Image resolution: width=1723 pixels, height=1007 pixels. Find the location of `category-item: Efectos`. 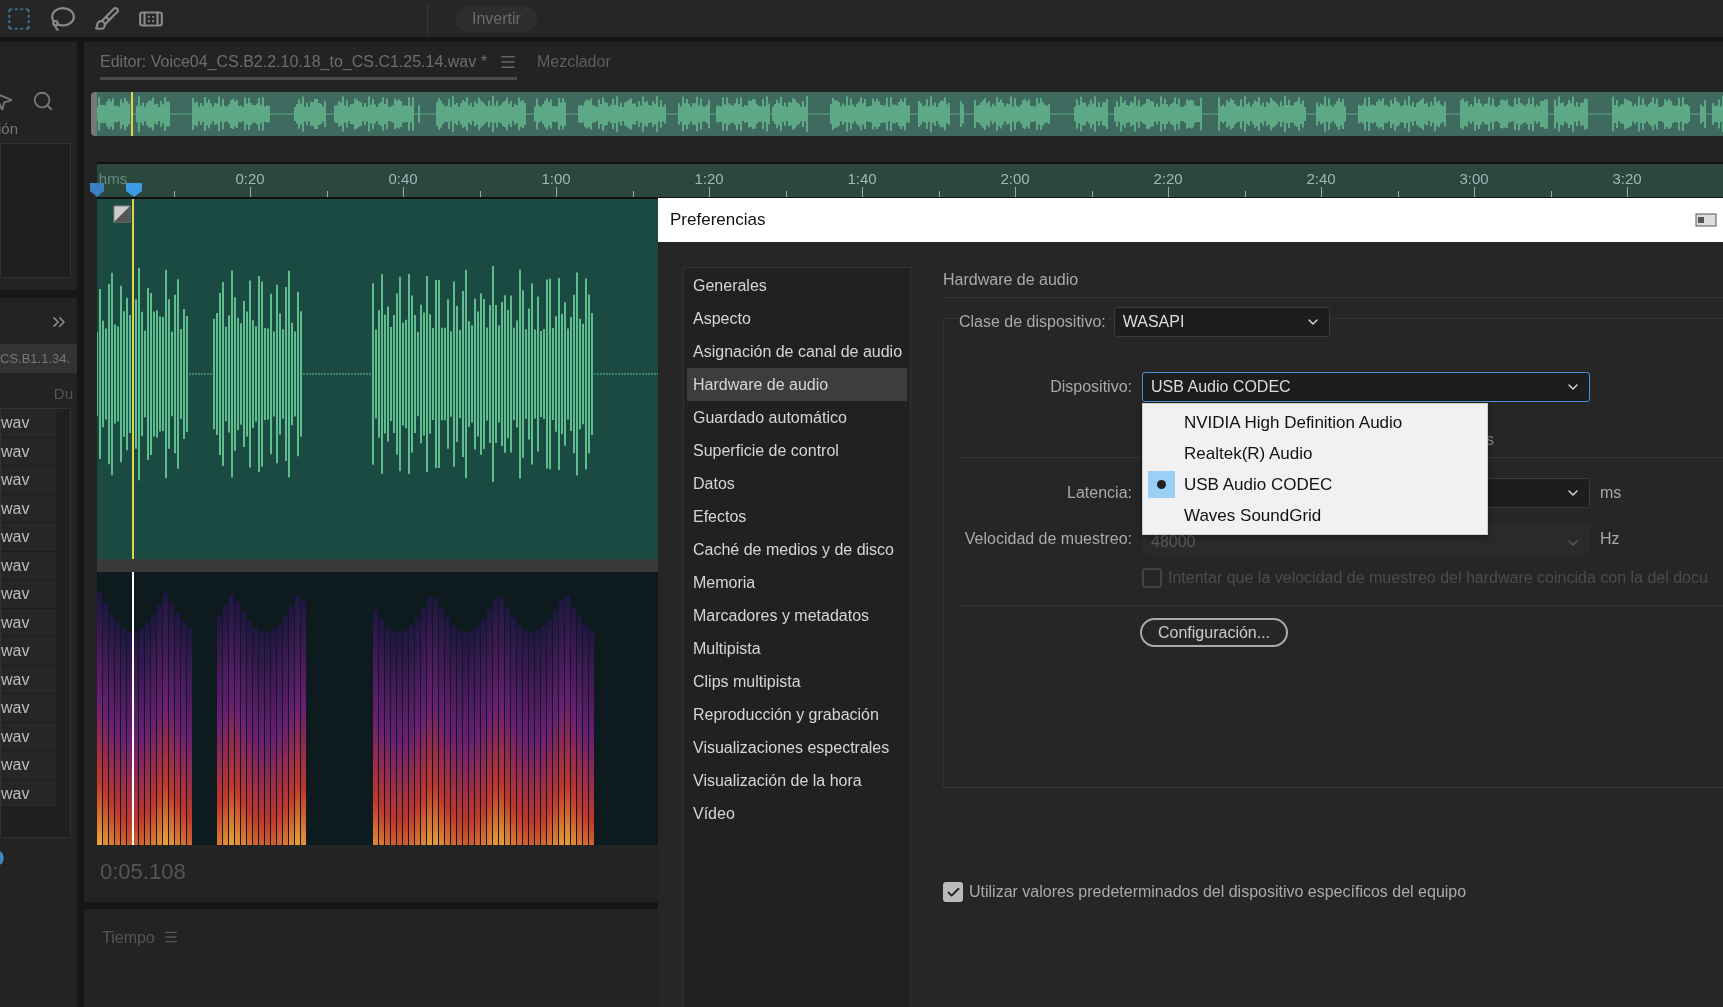

category-item: Efectos is located at coordinates (797, 516).